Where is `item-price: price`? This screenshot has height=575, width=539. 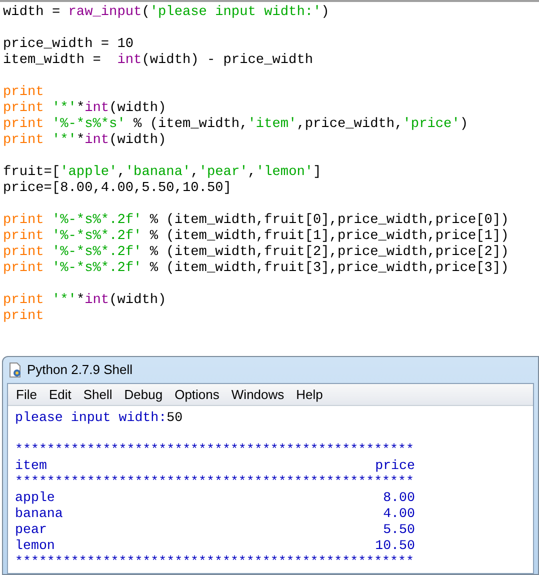 item-price: price is located at coordinates (395, 466).